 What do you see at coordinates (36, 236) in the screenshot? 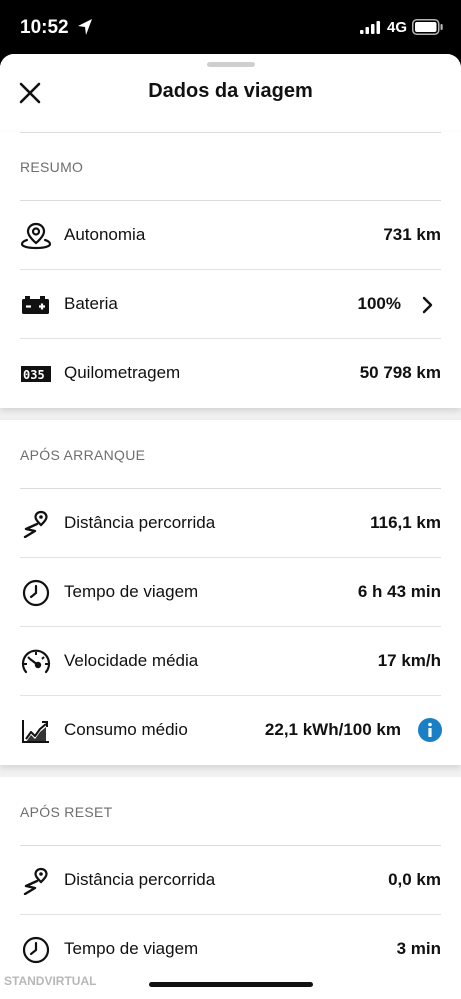
I see `location-pin-icon` at bounding box center [36, 236].